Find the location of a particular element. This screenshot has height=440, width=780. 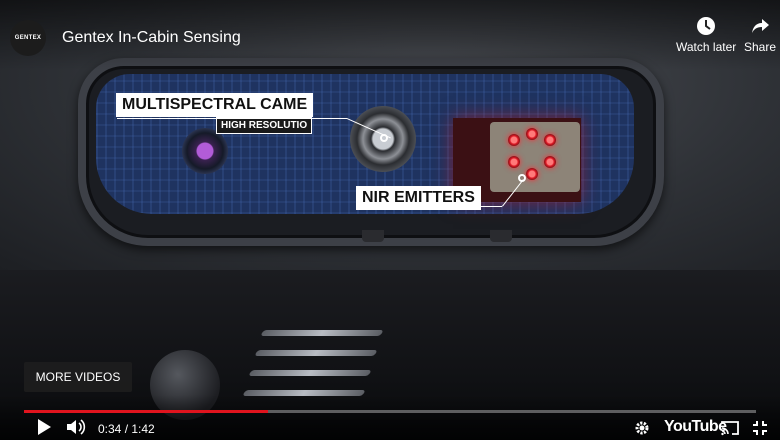

gear-icon is located at coordinates (642, 430).